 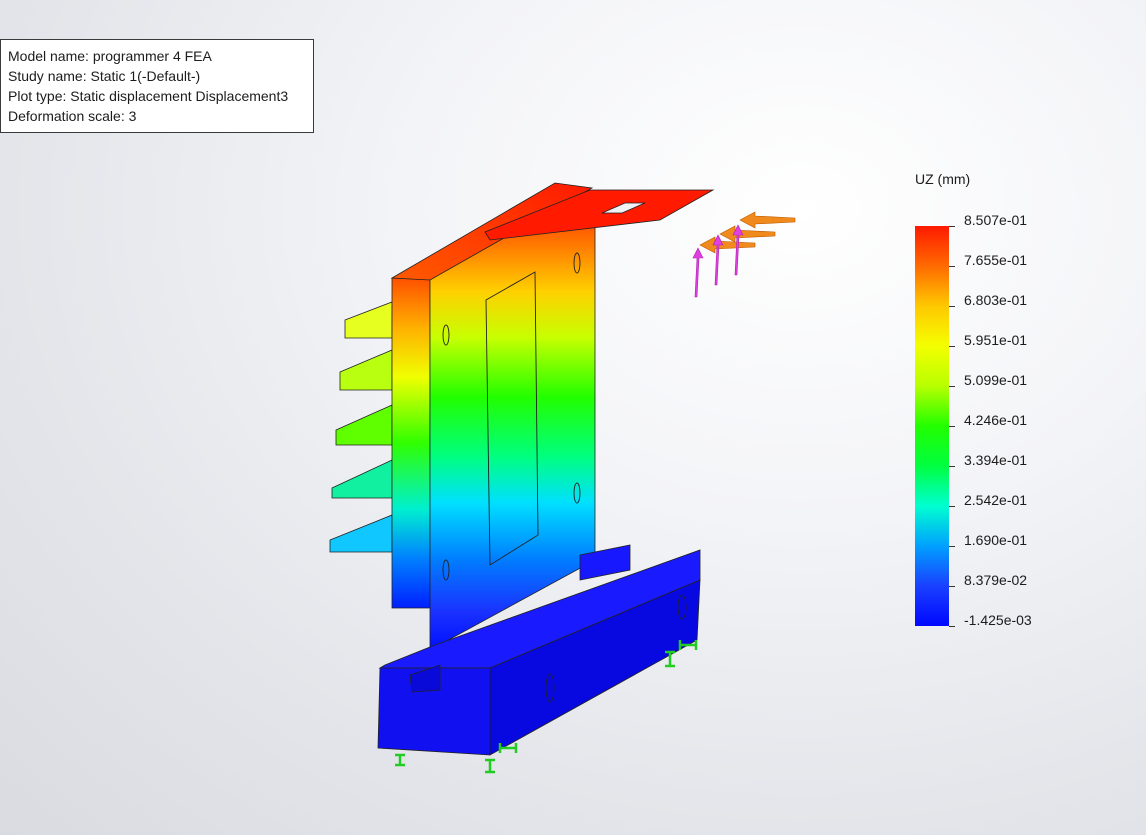 I want to click on plate-side-face, so click(x=411, y=443).